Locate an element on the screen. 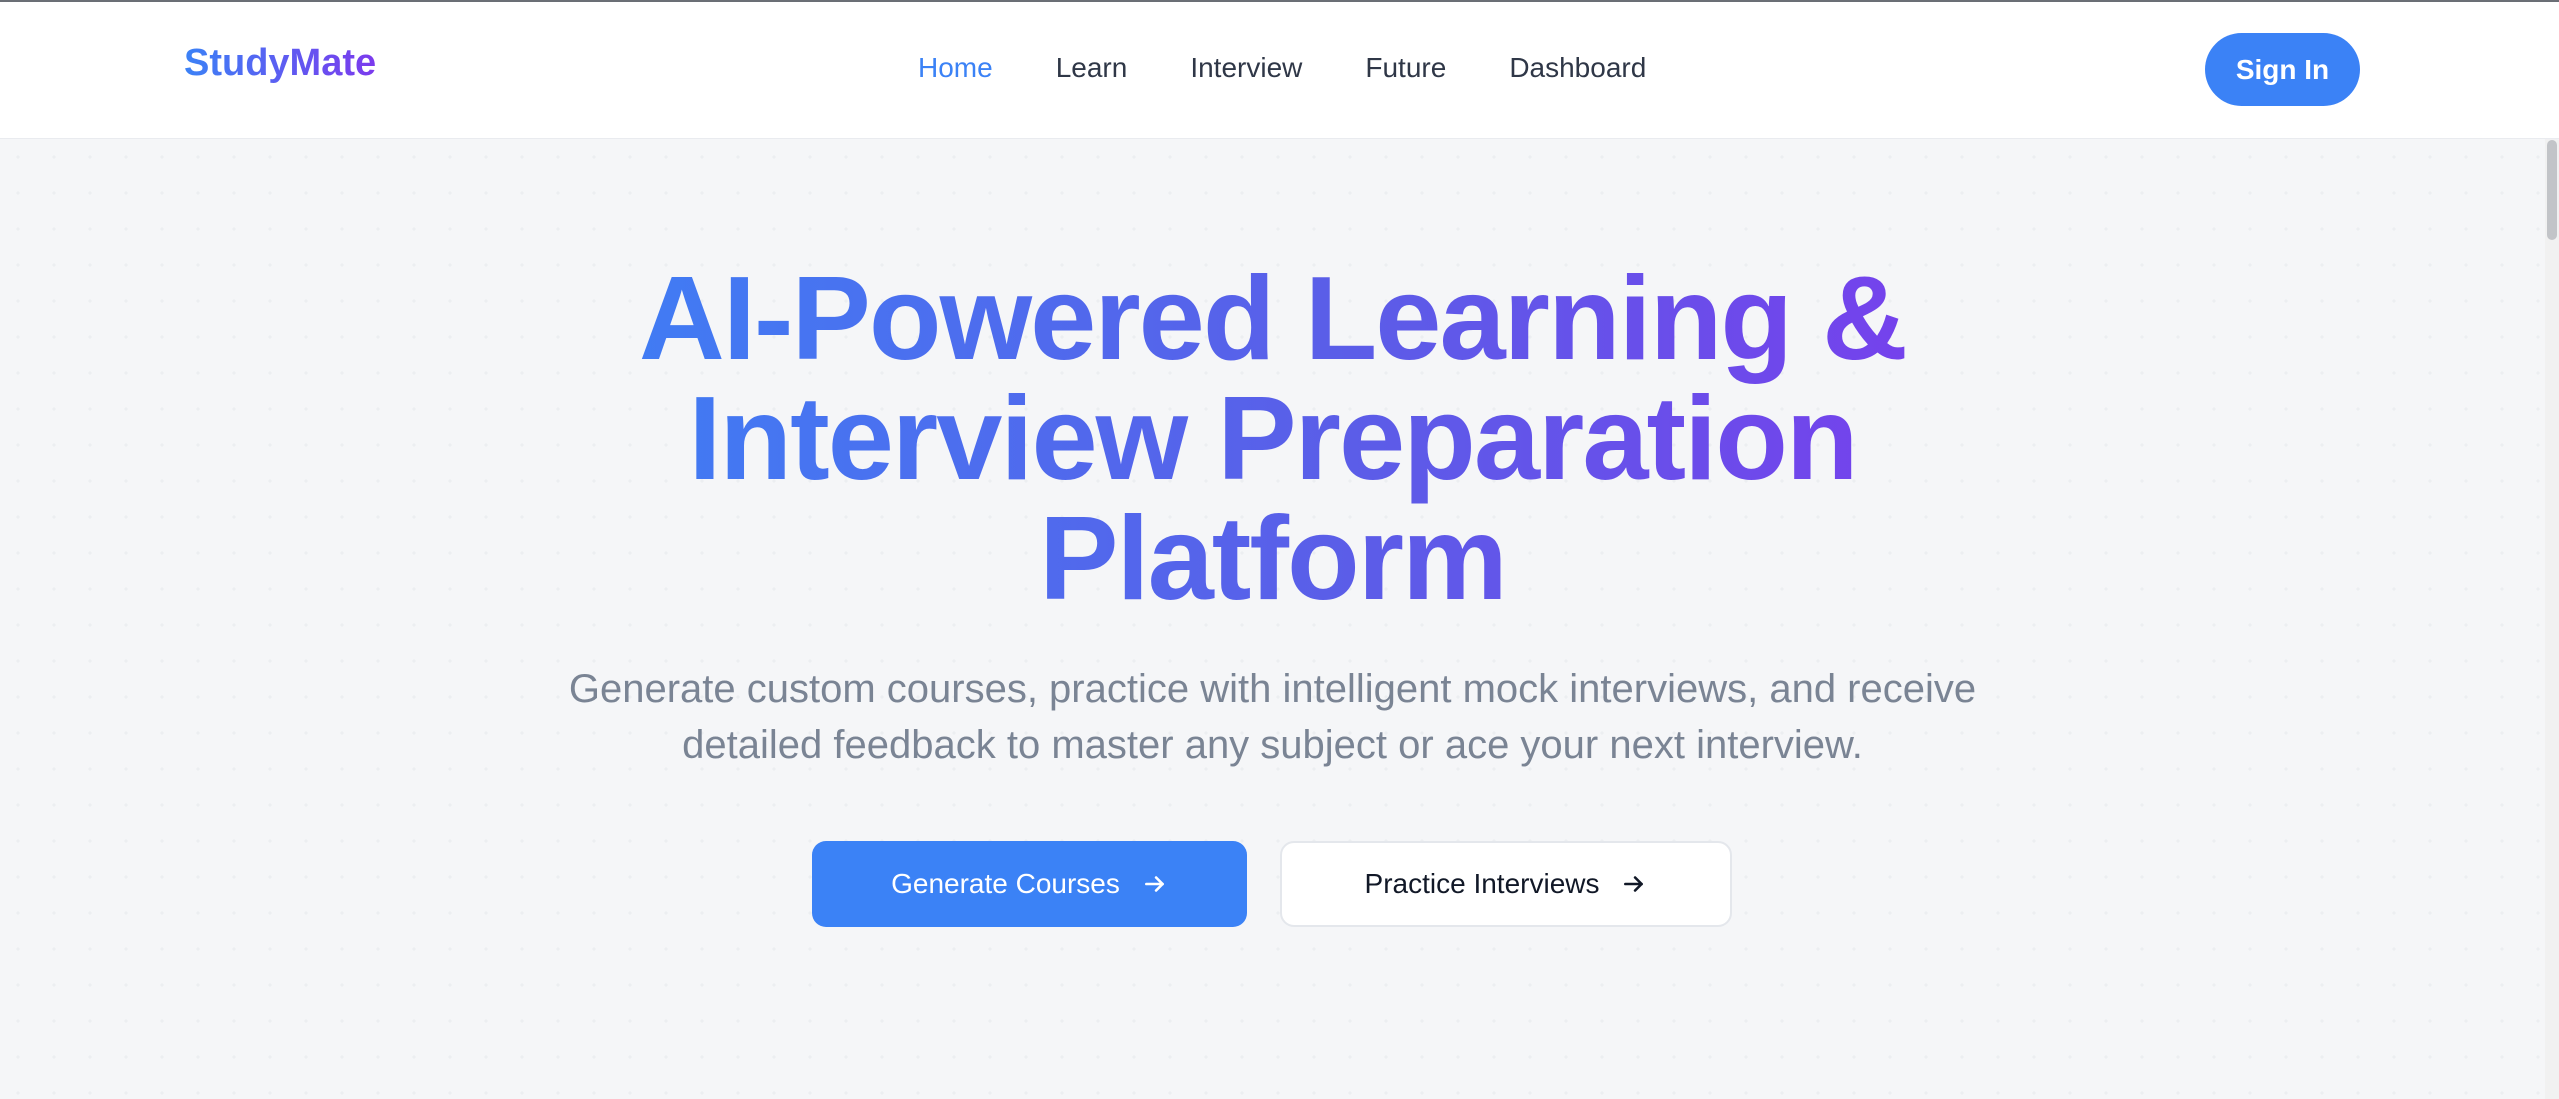  nav-link-interview: Interview is located at coordinates (1246, 68).